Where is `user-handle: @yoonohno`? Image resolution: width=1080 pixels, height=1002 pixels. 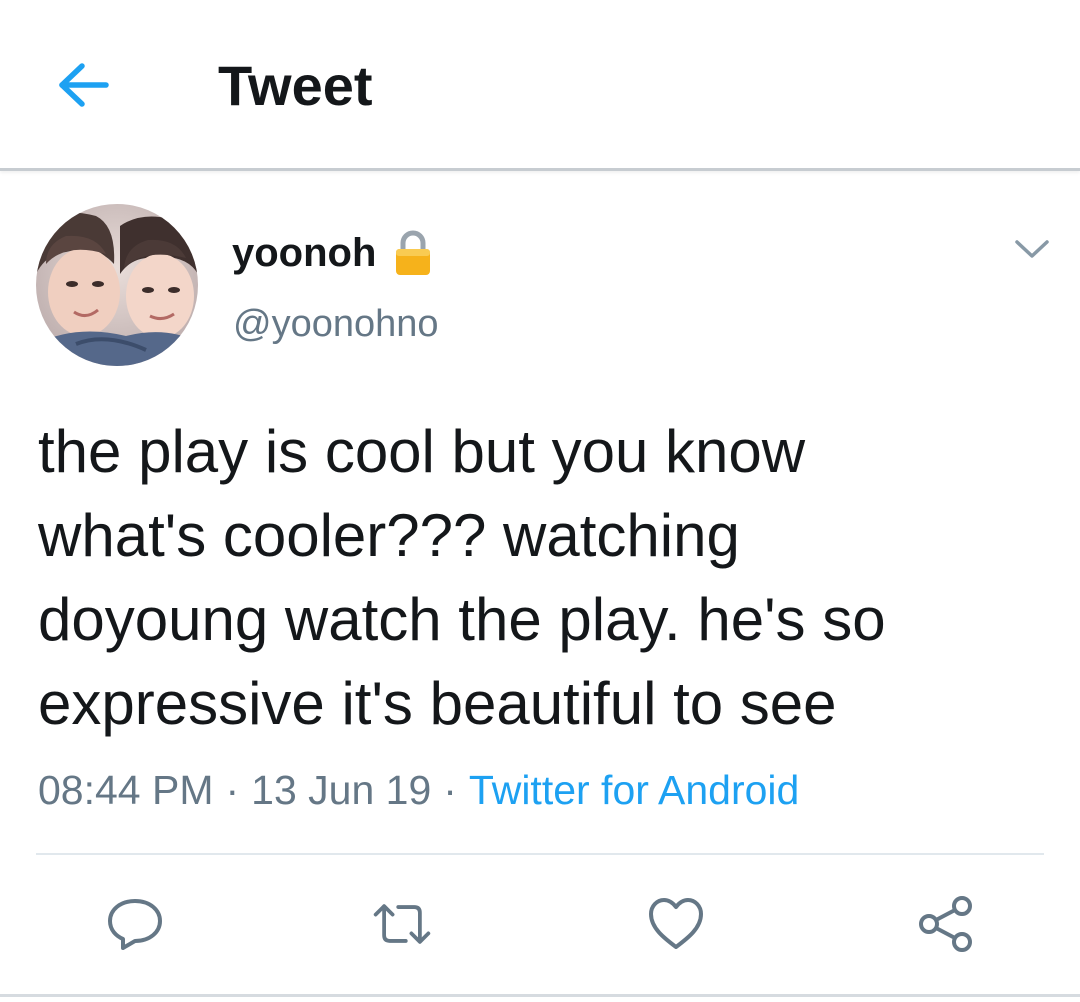
user-handle: @yoonohno is located at coordinates (336, 324).